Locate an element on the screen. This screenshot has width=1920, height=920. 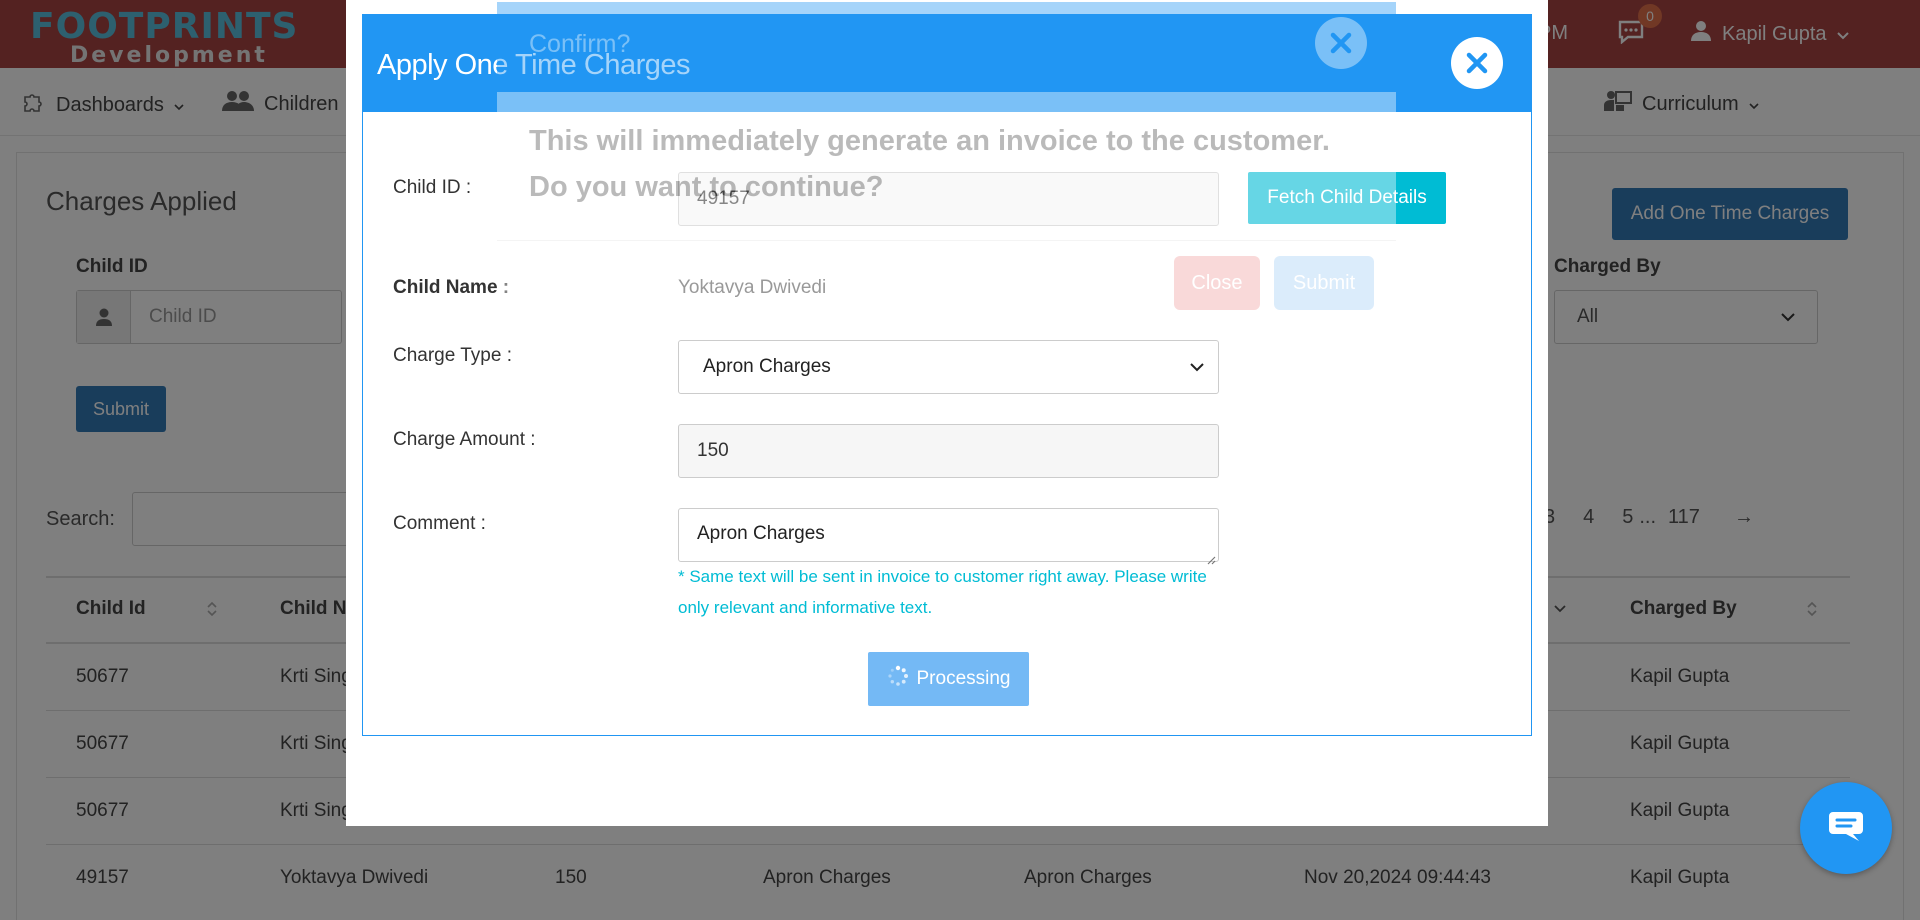
child-name-label: Child Name : is located at coordinates (451, 287).